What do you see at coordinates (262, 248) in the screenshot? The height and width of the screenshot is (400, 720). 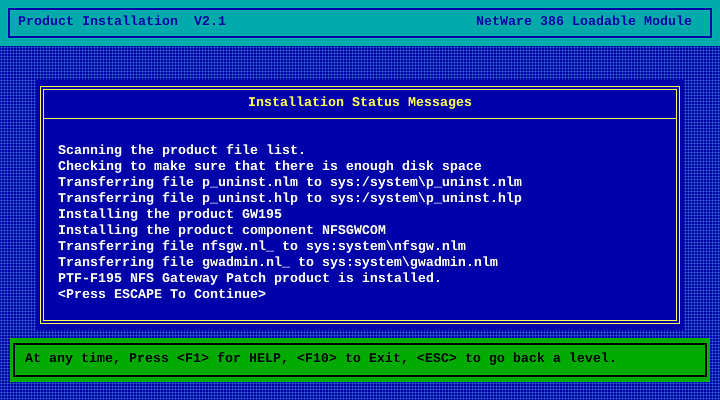 I see `status-message: Transferring file nfsgw.nl_ to sys:system\nfsgw.nlm` at bounding box center [262, 248].